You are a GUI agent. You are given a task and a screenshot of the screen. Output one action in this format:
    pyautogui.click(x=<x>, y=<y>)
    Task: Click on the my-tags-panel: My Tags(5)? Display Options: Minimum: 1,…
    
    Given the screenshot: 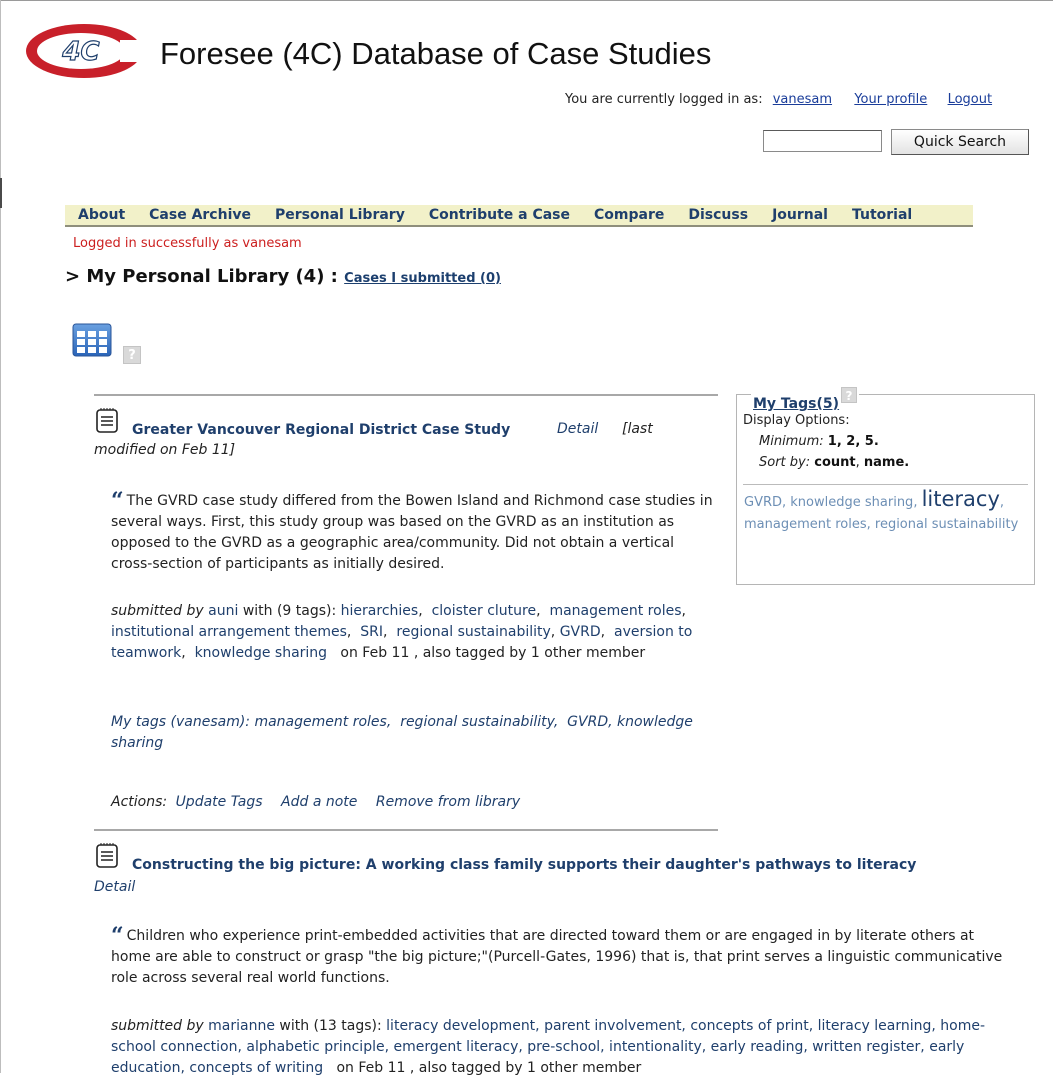 What is the action you would take?
    pyautogui.click(x=885, y=486)
    